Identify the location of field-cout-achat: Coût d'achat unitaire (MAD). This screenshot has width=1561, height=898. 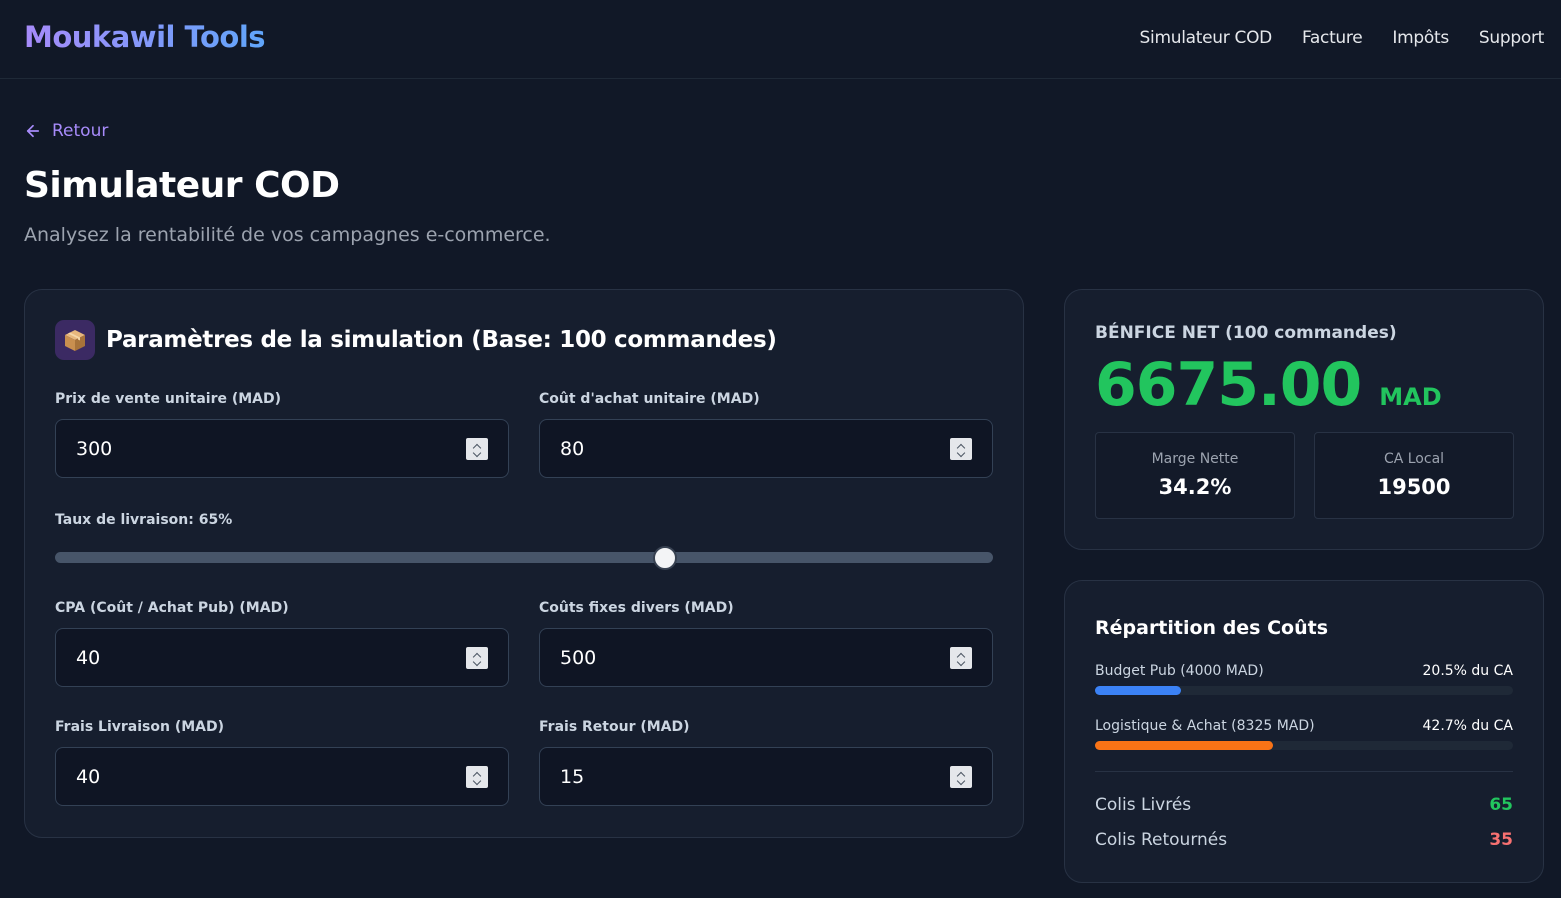
(766, 434).